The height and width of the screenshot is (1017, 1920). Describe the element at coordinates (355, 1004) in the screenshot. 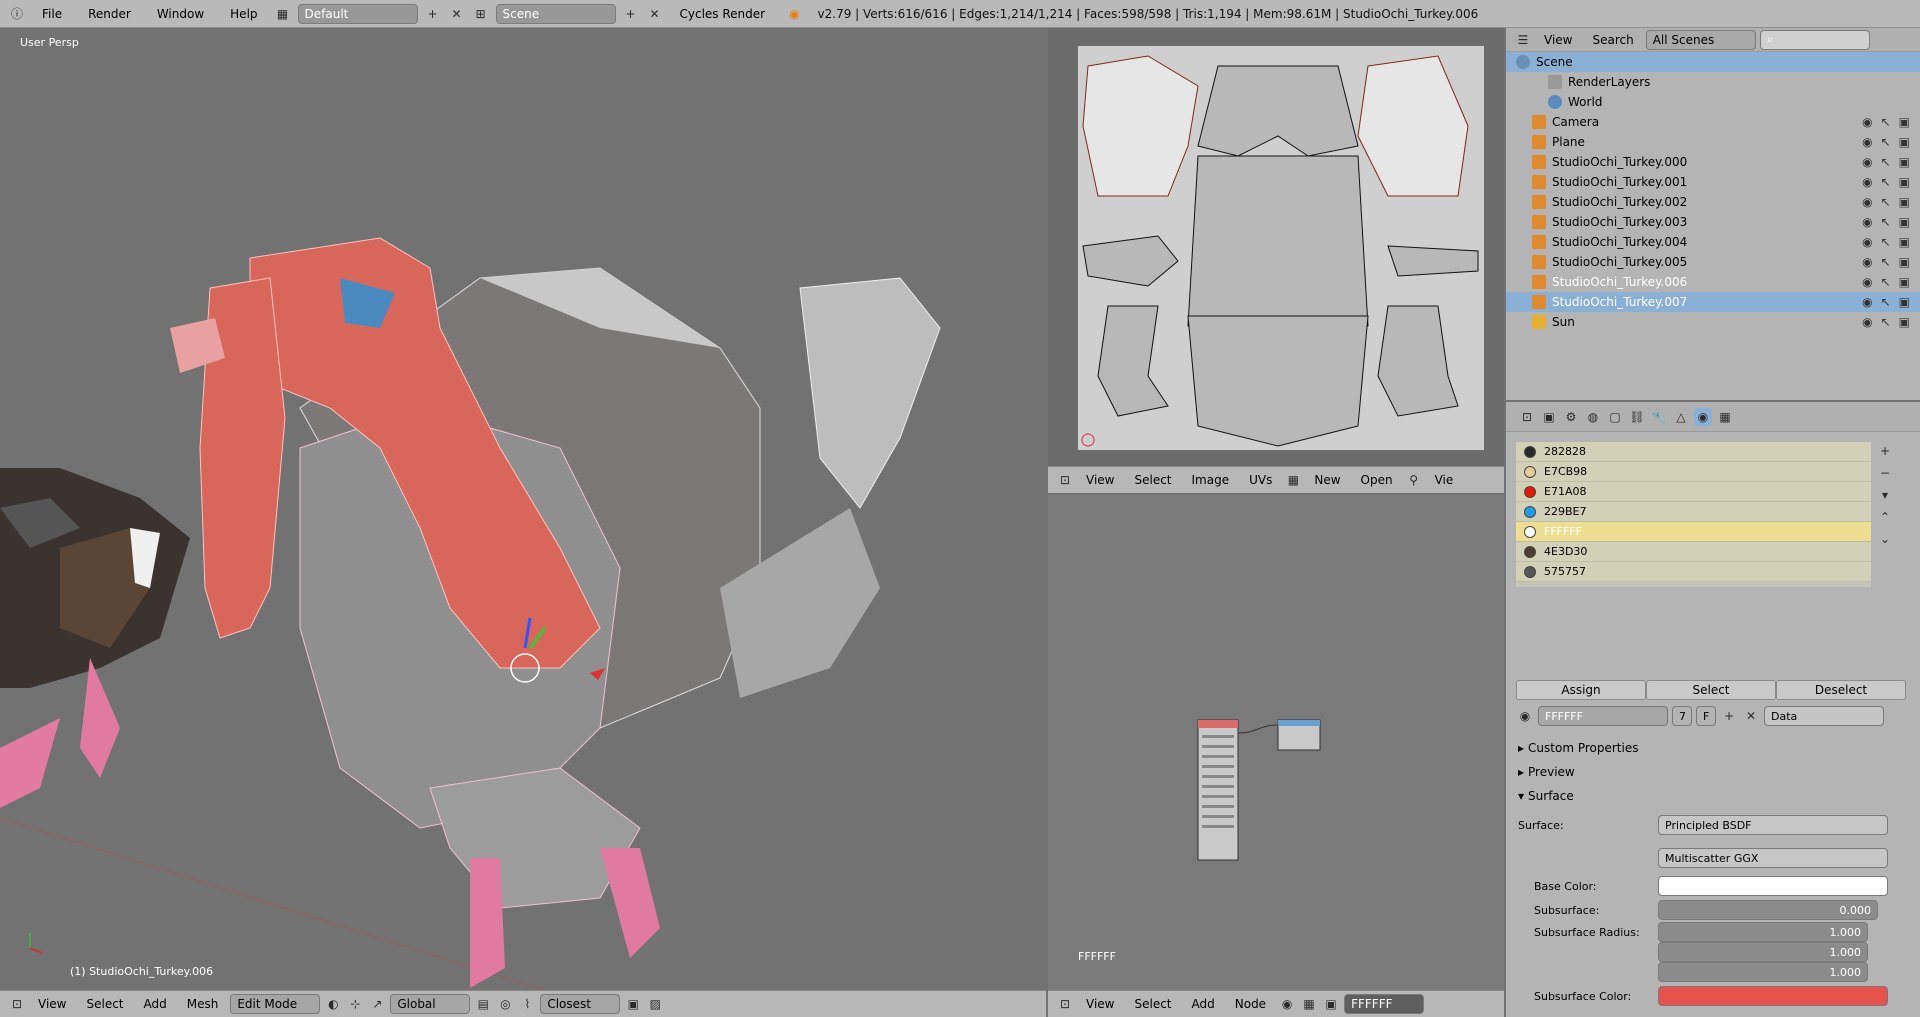

I see `pivot-icon: ⊹` at that location.